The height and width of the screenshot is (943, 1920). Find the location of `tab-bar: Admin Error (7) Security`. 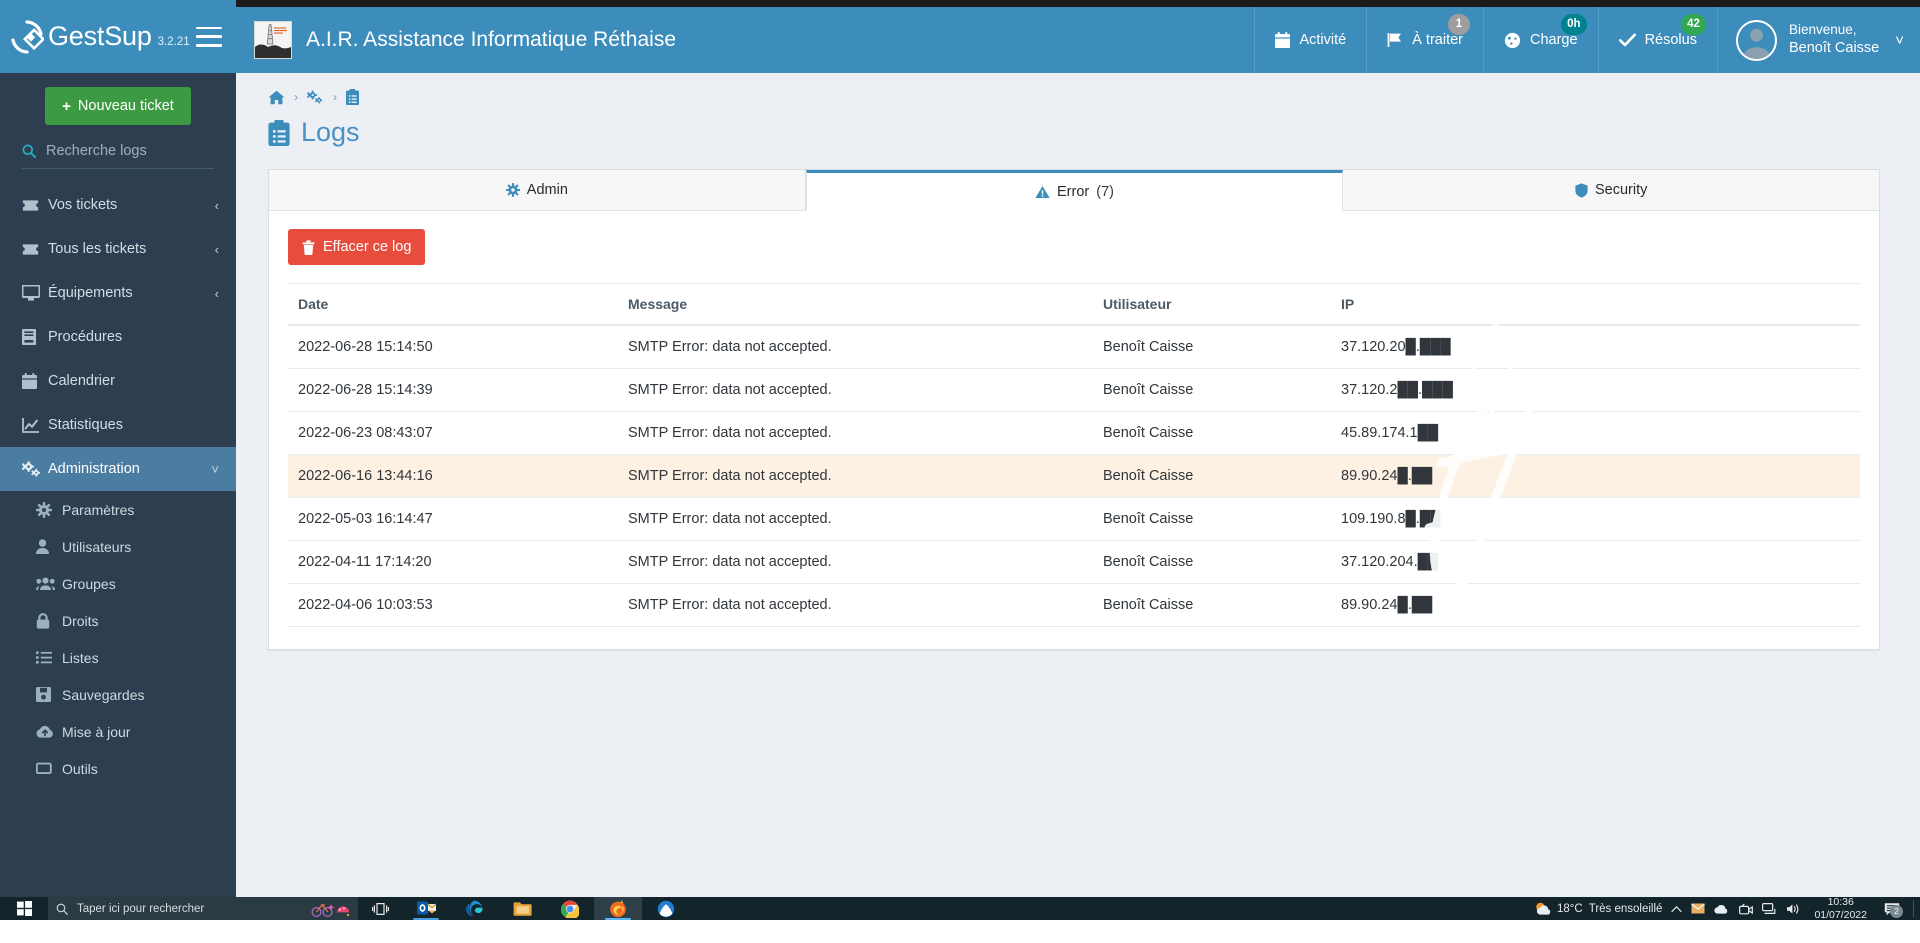

tab-bar: Admin Error (7) Security is located at coordinates (1074, 190).